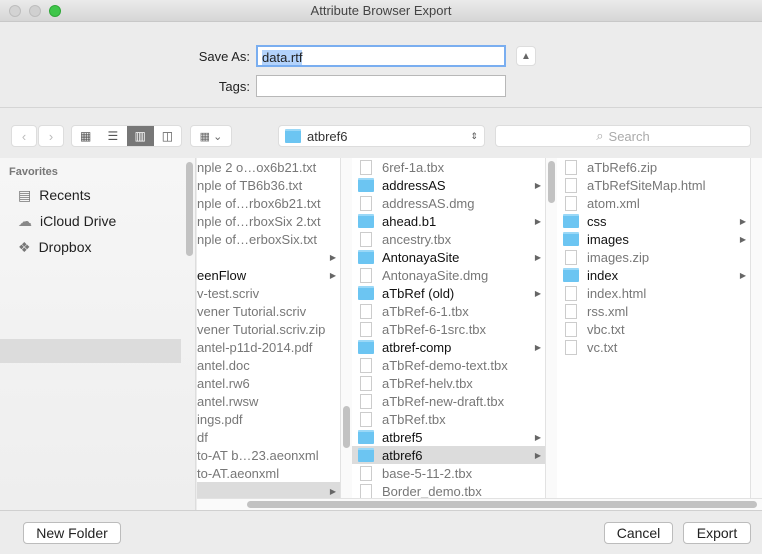  What do you see at coordinates (268, 239) in the screenshot?
I see `file-row: nple of…erboxSix.txt` at bounding box center [268, 239].